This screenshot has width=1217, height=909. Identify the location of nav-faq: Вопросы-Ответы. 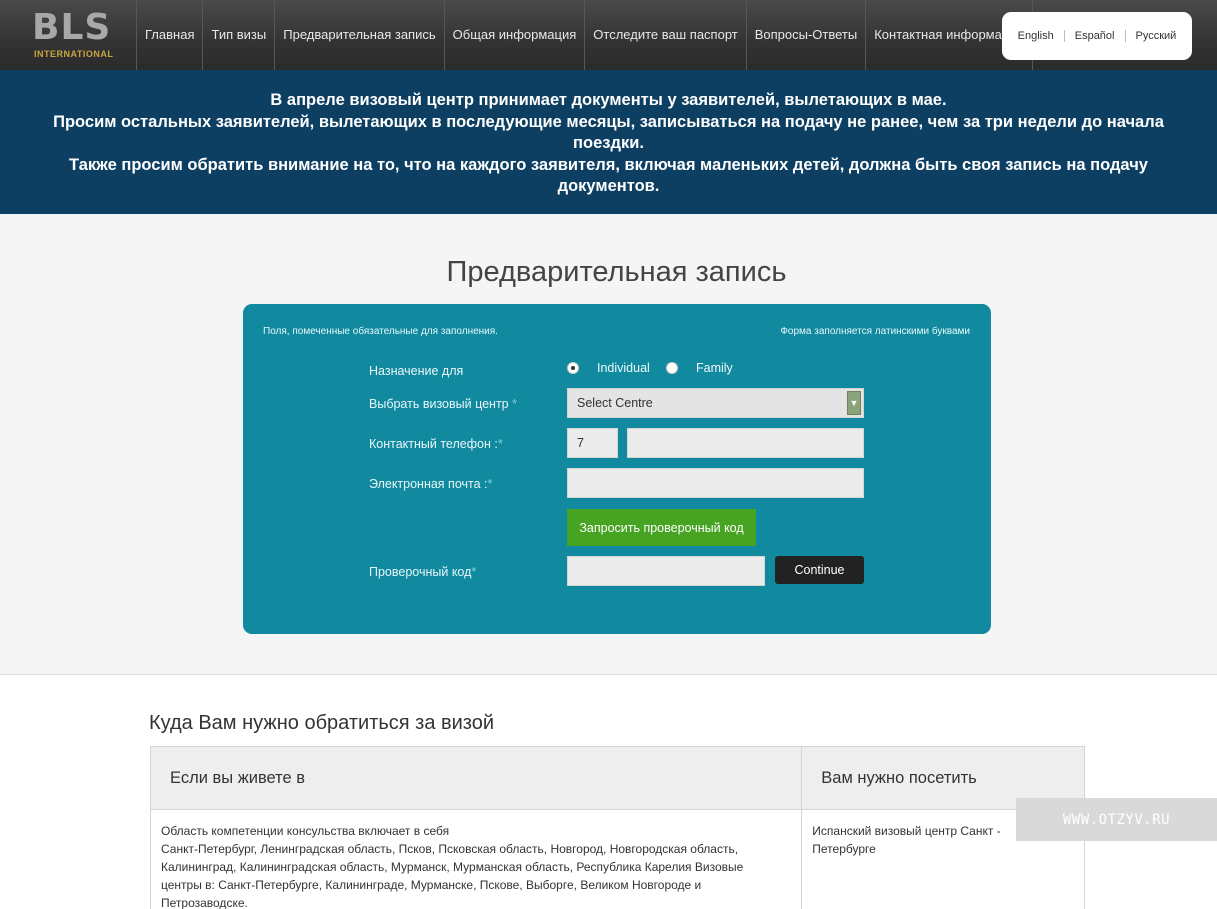
(805, 35).